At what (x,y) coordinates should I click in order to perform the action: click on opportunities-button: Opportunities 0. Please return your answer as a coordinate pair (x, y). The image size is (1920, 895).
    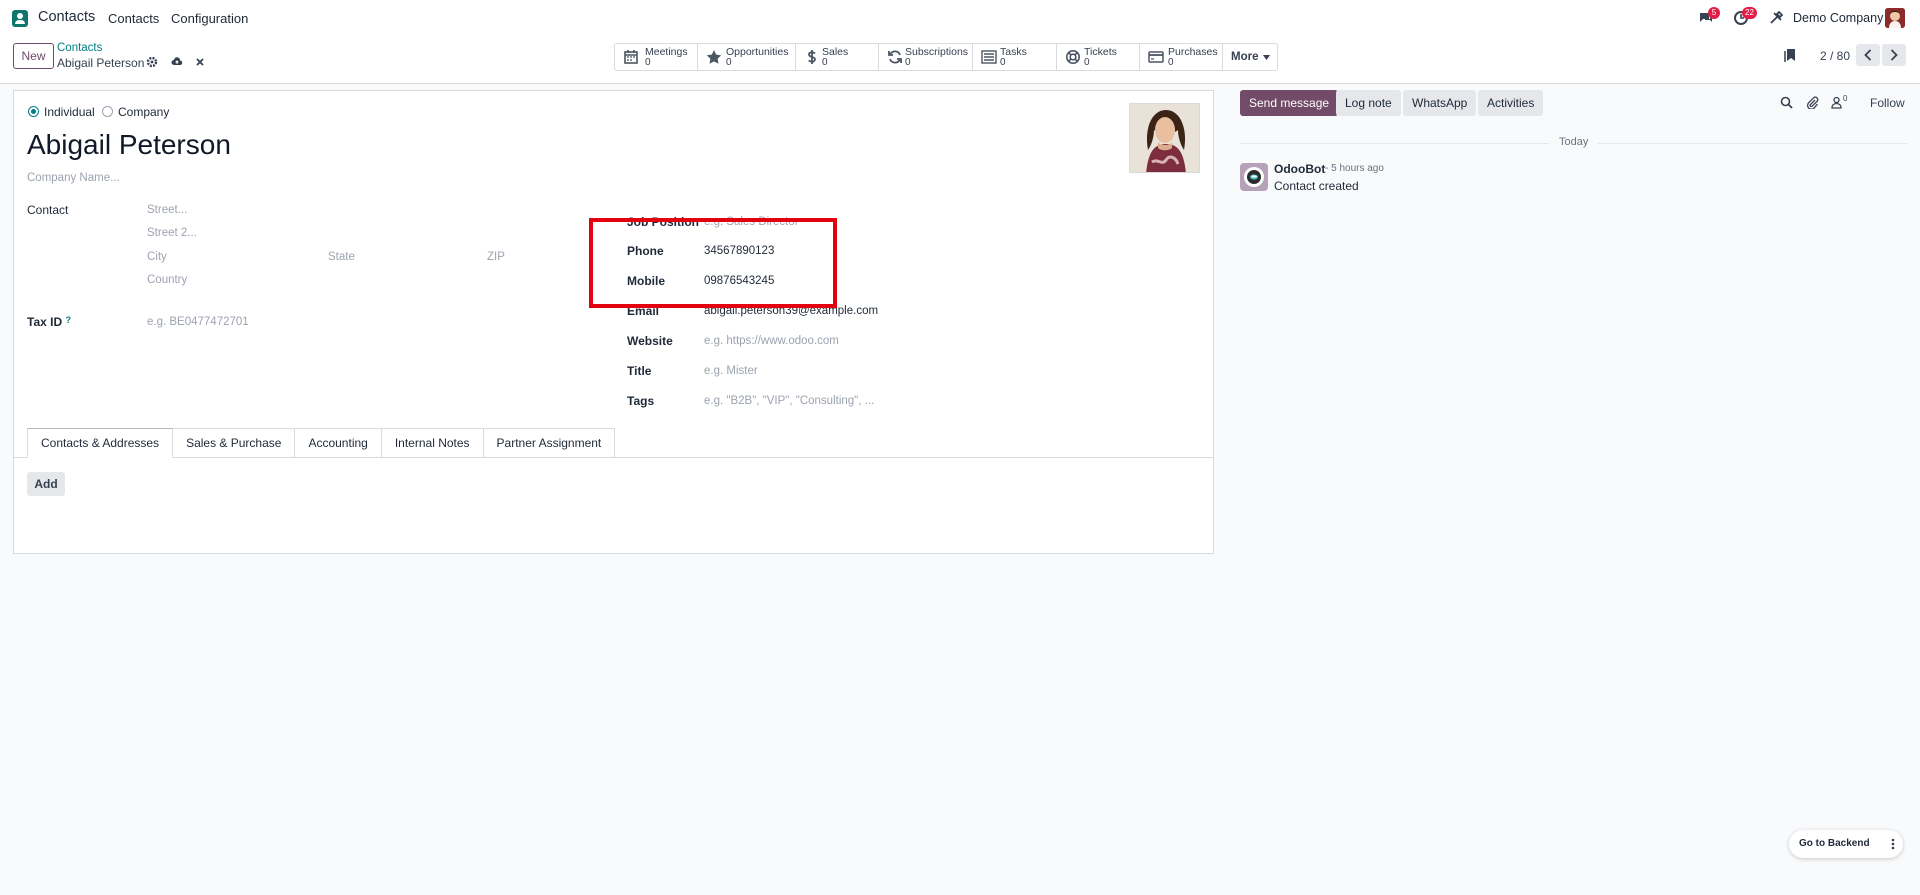
    Looking at the image, I should click on (747, 57).